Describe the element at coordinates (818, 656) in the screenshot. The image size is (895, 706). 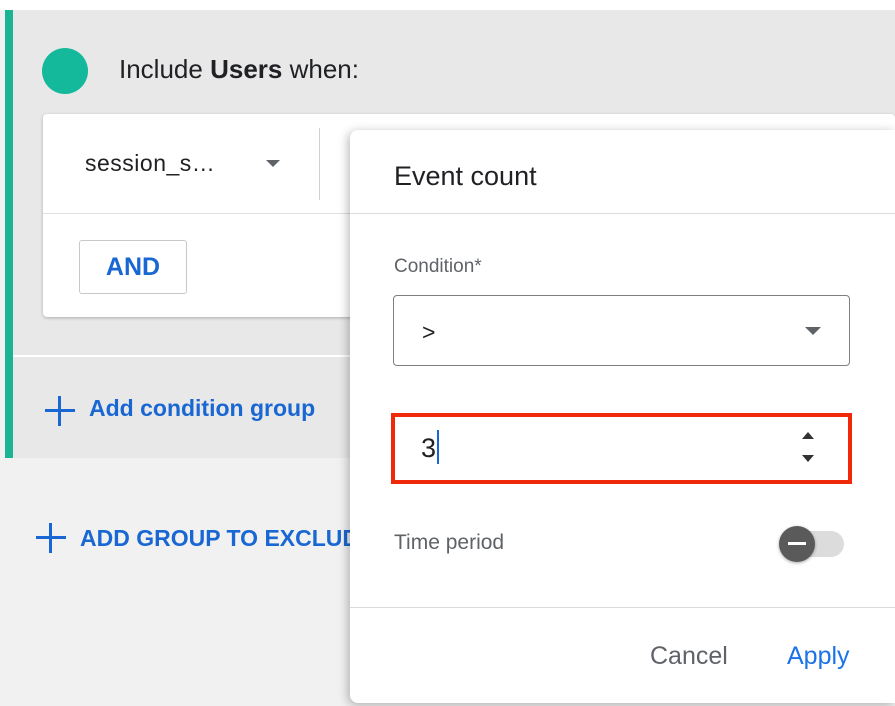
I see `apply-button: Apply` at that location.